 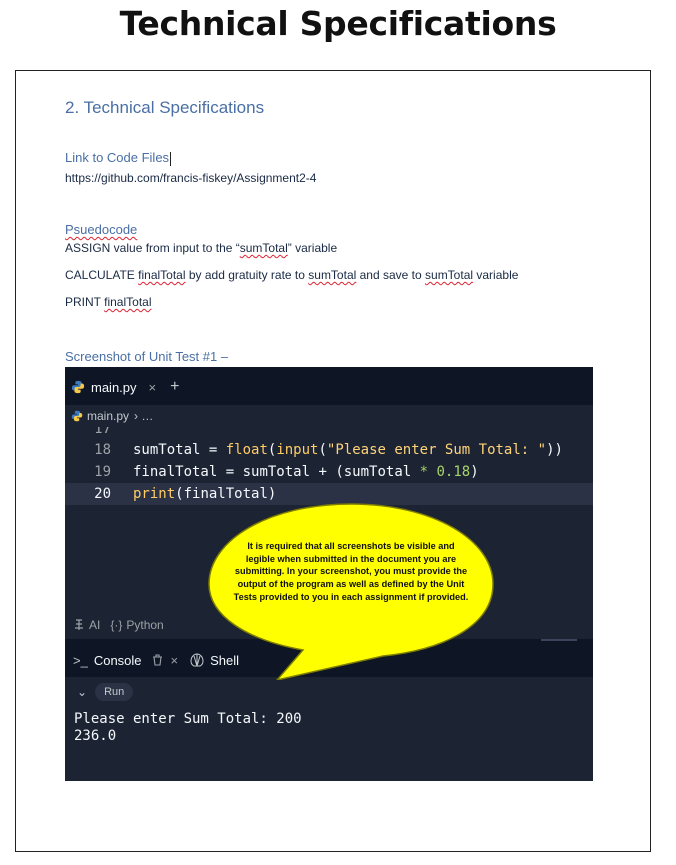 I want to click on code-token: )), so click(x=554, y=450).